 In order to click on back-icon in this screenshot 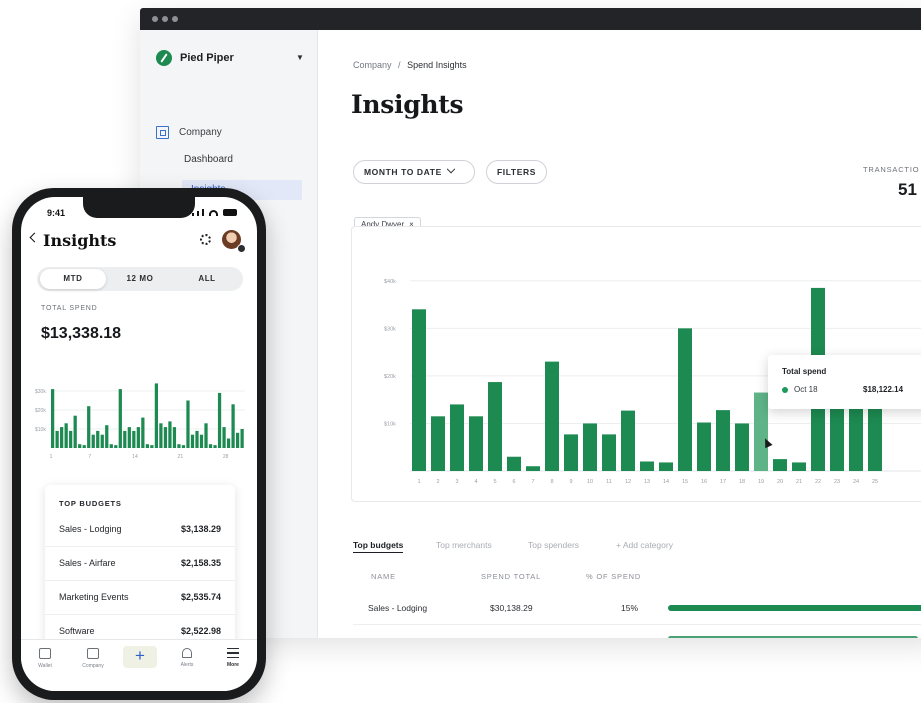, I will do `click(34, 237)`.